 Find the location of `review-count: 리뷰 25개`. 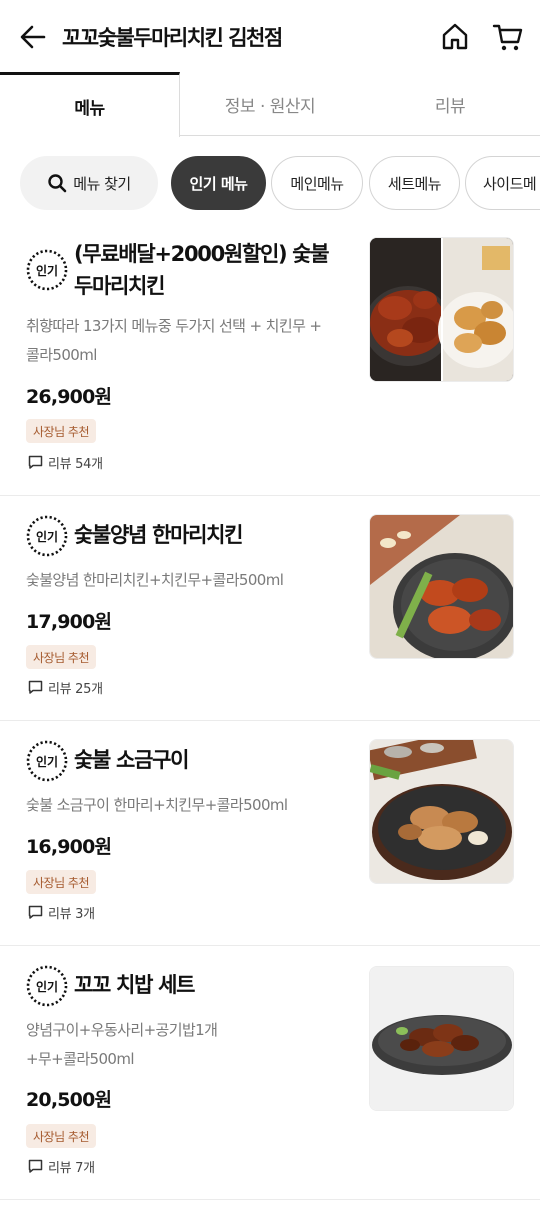

review-count: 리뷰 25개 is located at coordinates (65, 687).